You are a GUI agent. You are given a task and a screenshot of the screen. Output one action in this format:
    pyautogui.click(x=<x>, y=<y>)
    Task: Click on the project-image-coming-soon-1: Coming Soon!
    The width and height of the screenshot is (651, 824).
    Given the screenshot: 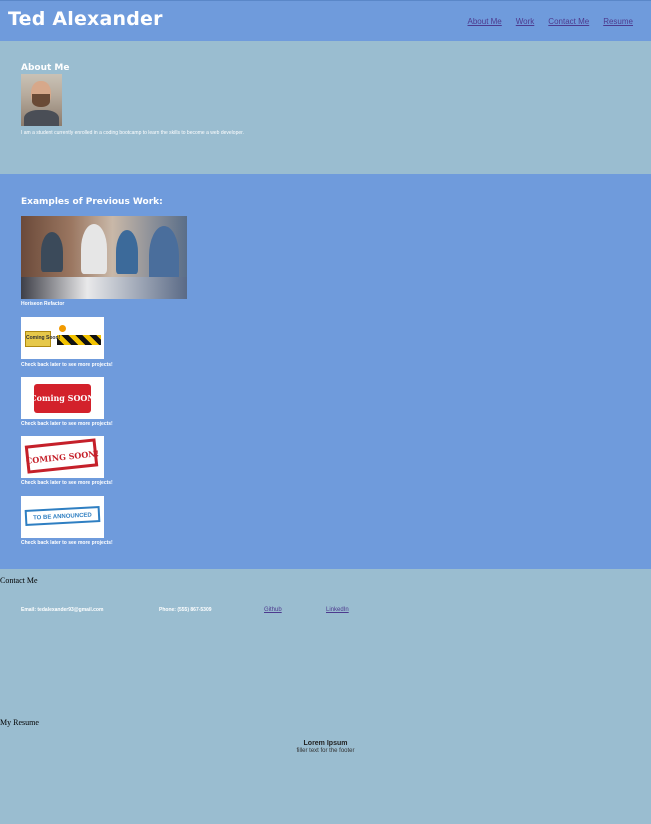 What is the action you would take?
    pyautogui.click(x=62, y=338)
    